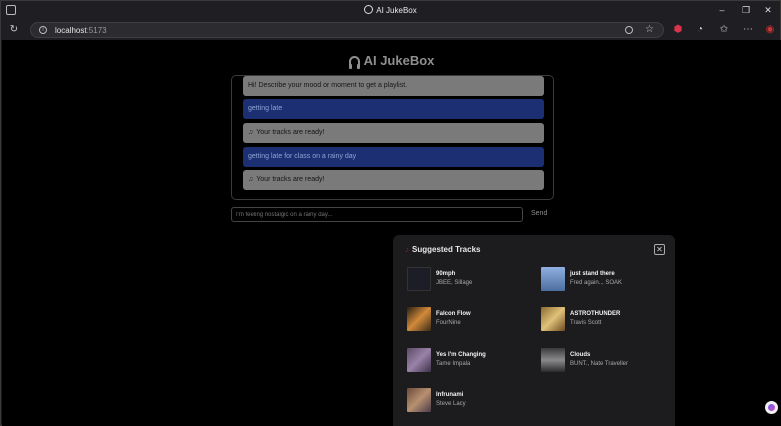 Image resolution: width=781 pixels, height=426 pixels. Describe the element at coordinates (265, 108) in the screenshot. I see `message-text: getting late` at that location.